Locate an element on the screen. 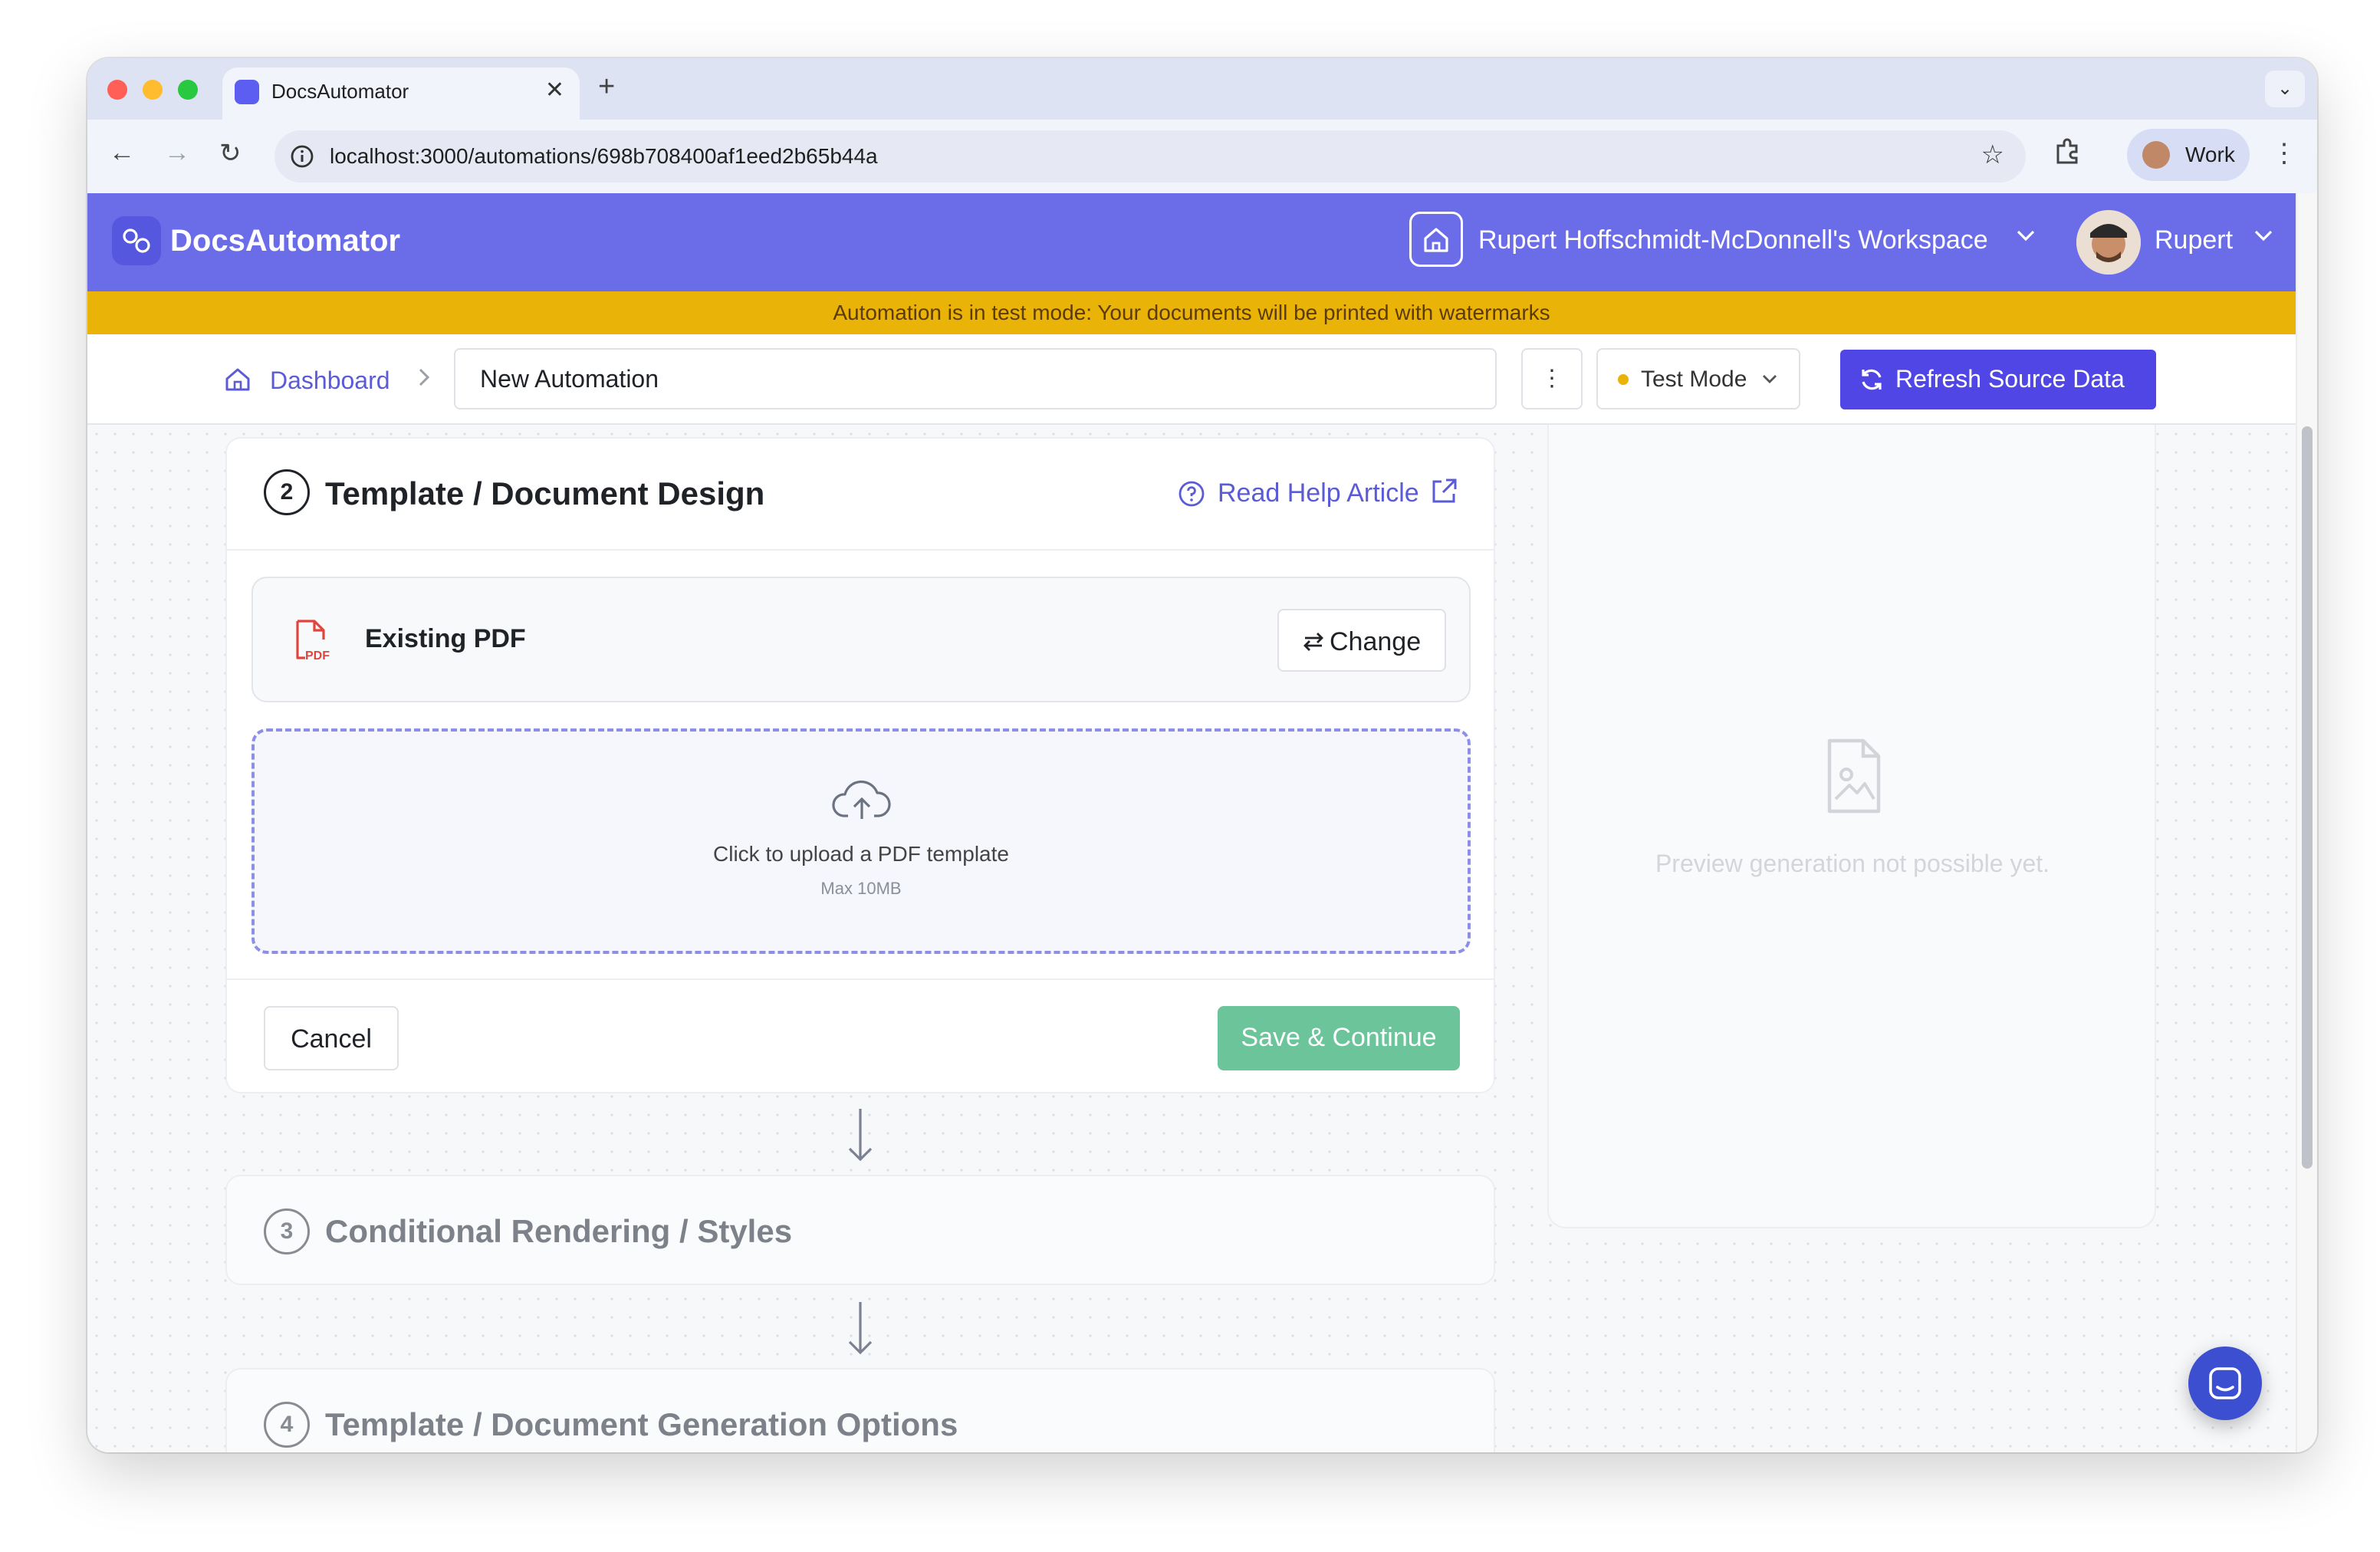 Image resolution: width=2380 pixels, height=1552 pixels. help-label: Read Help Article is located at coordinates (1318, 493).